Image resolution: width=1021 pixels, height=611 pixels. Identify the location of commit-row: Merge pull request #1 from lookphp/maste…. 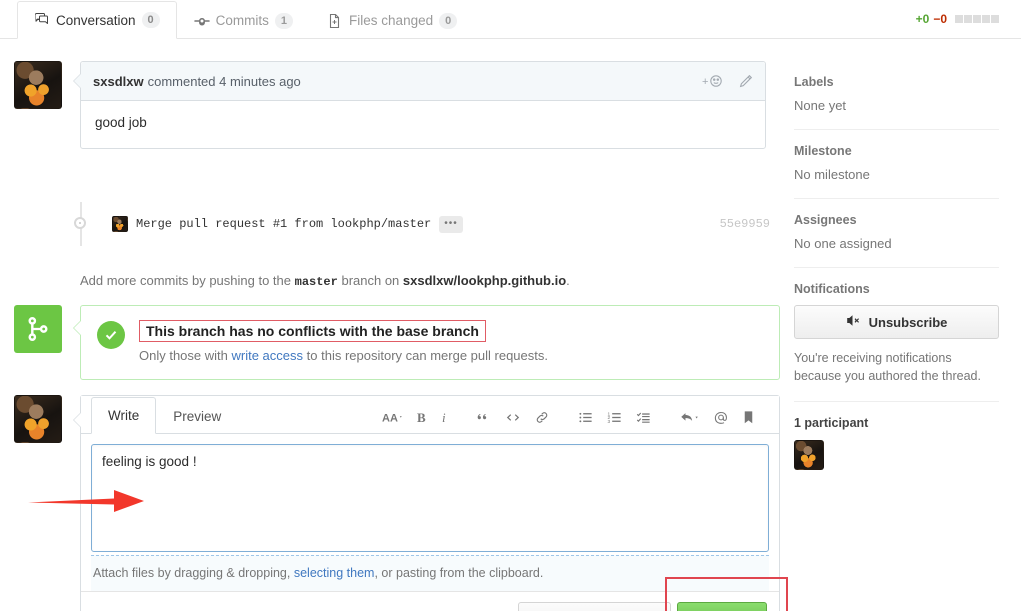
(422, 224).